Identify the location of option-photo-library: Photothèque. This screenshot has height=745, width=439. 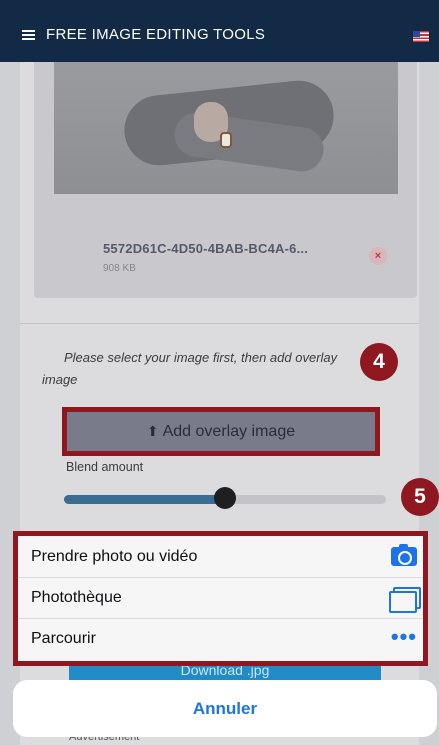
(220, 597).